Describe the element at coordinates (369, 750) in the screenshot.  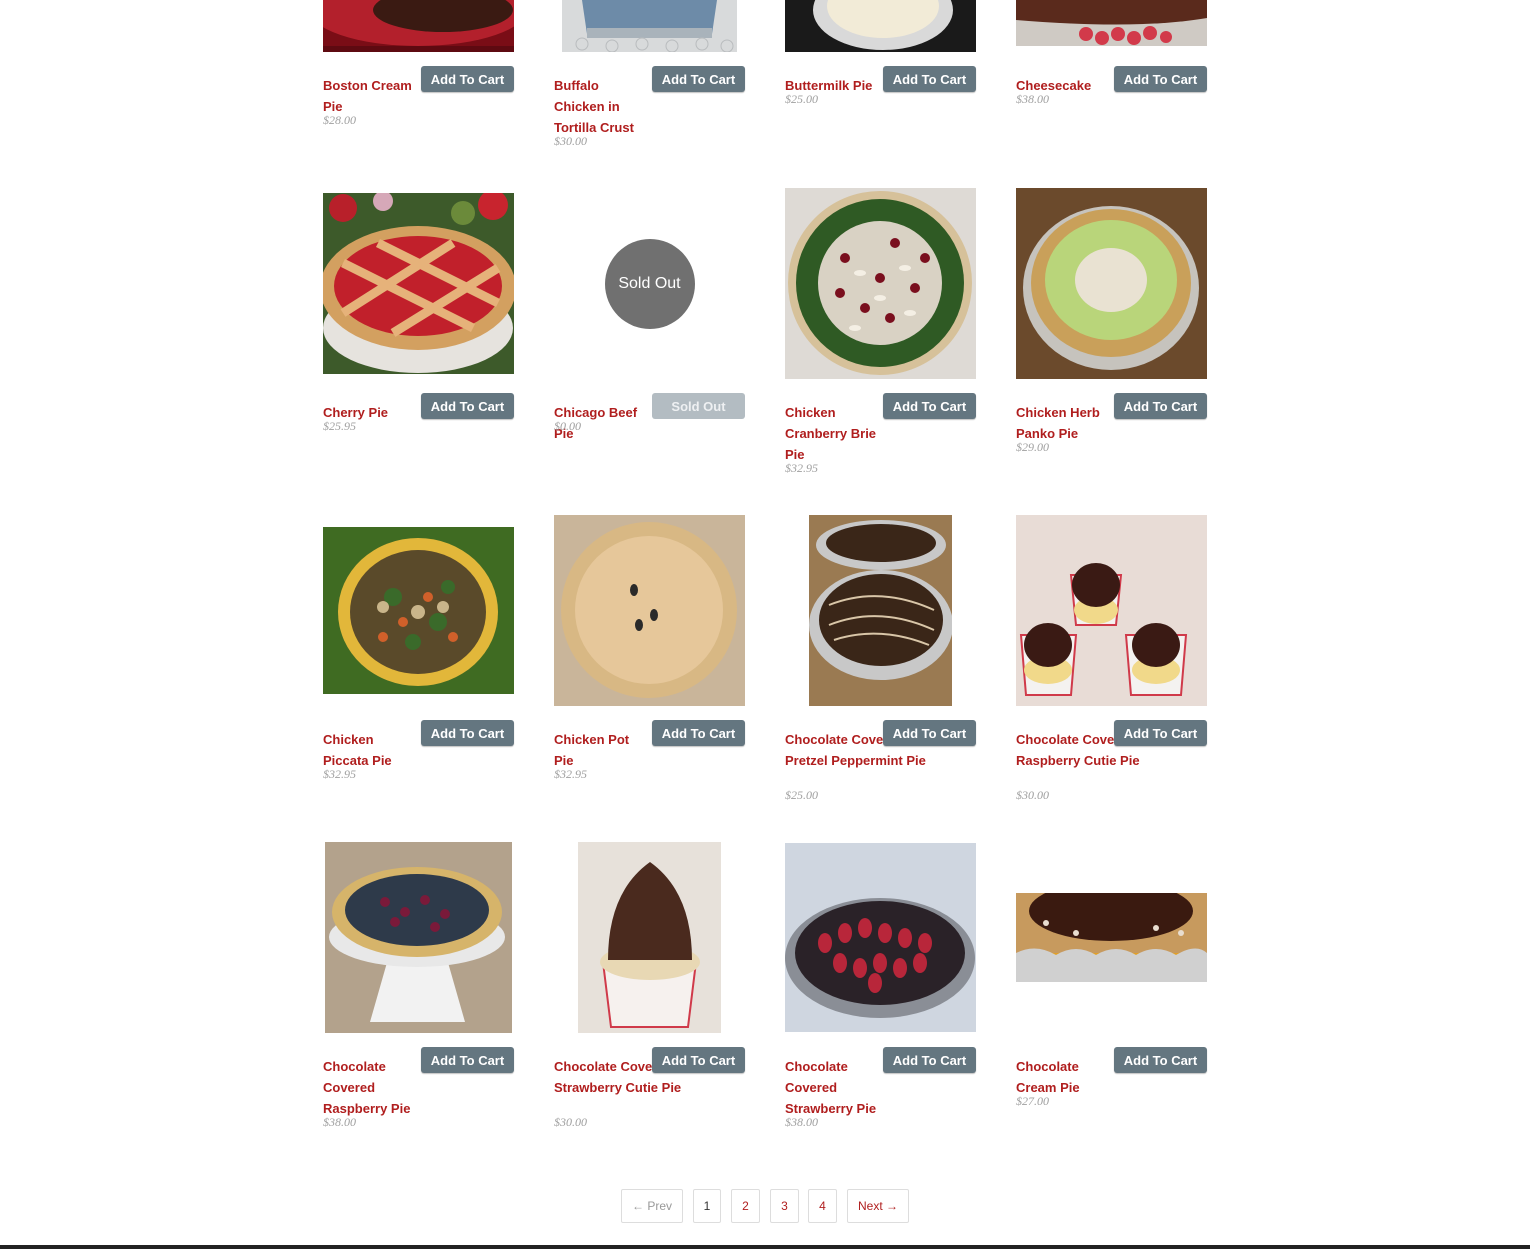
I see `product-title: Chicken Piccata Pie` at that location.